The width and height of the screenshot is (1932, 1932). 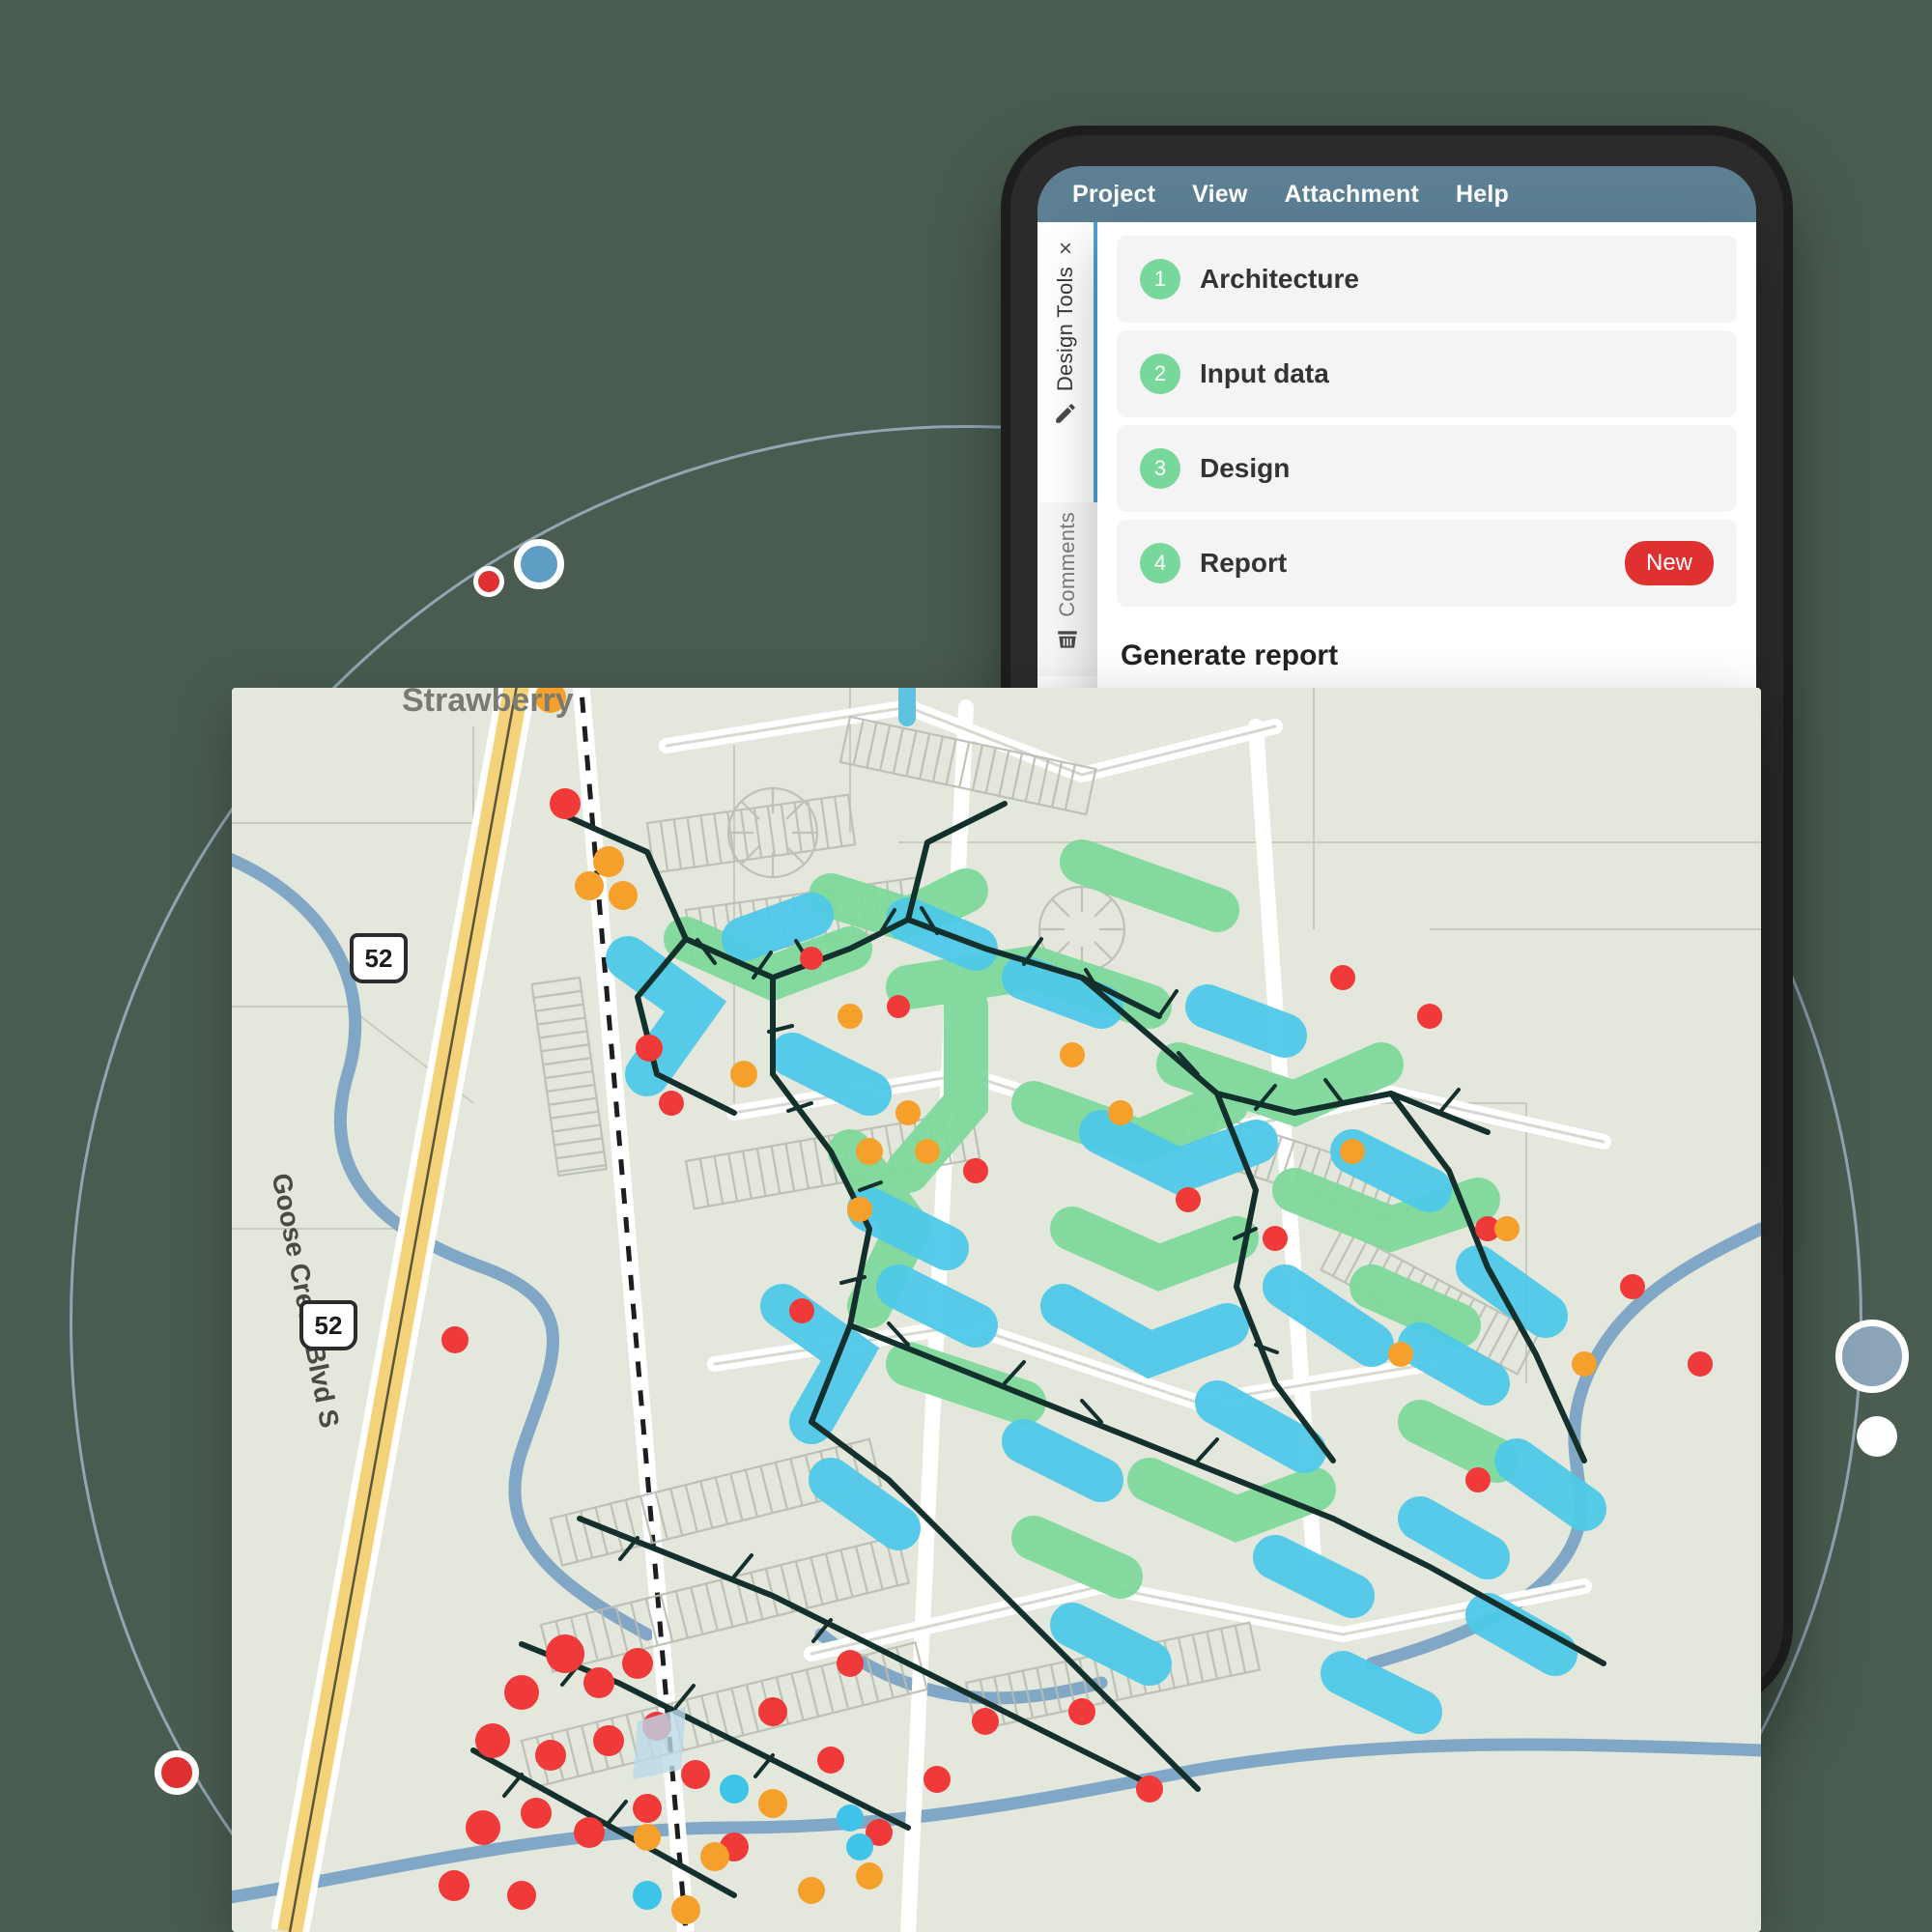 What do you see at coordinates (1245, 468) in the screenshot?
I see `step-label: Design` at bounding box center [1245, 468].